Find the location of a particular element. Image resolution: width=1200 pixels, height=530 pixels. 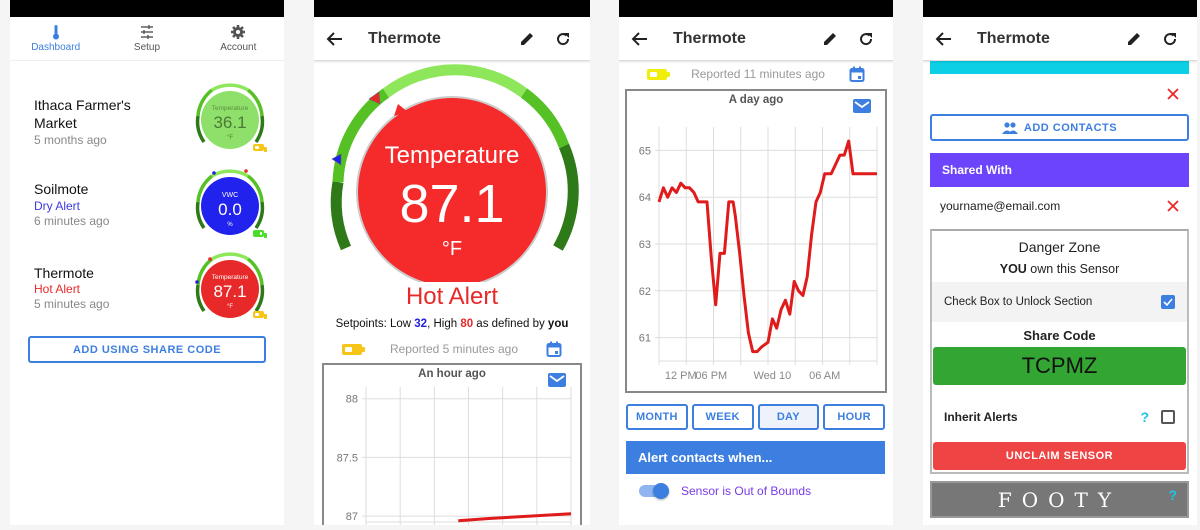

hour-chart: An hour ago 88 87.5 87 is located at coordinates (452, 444).